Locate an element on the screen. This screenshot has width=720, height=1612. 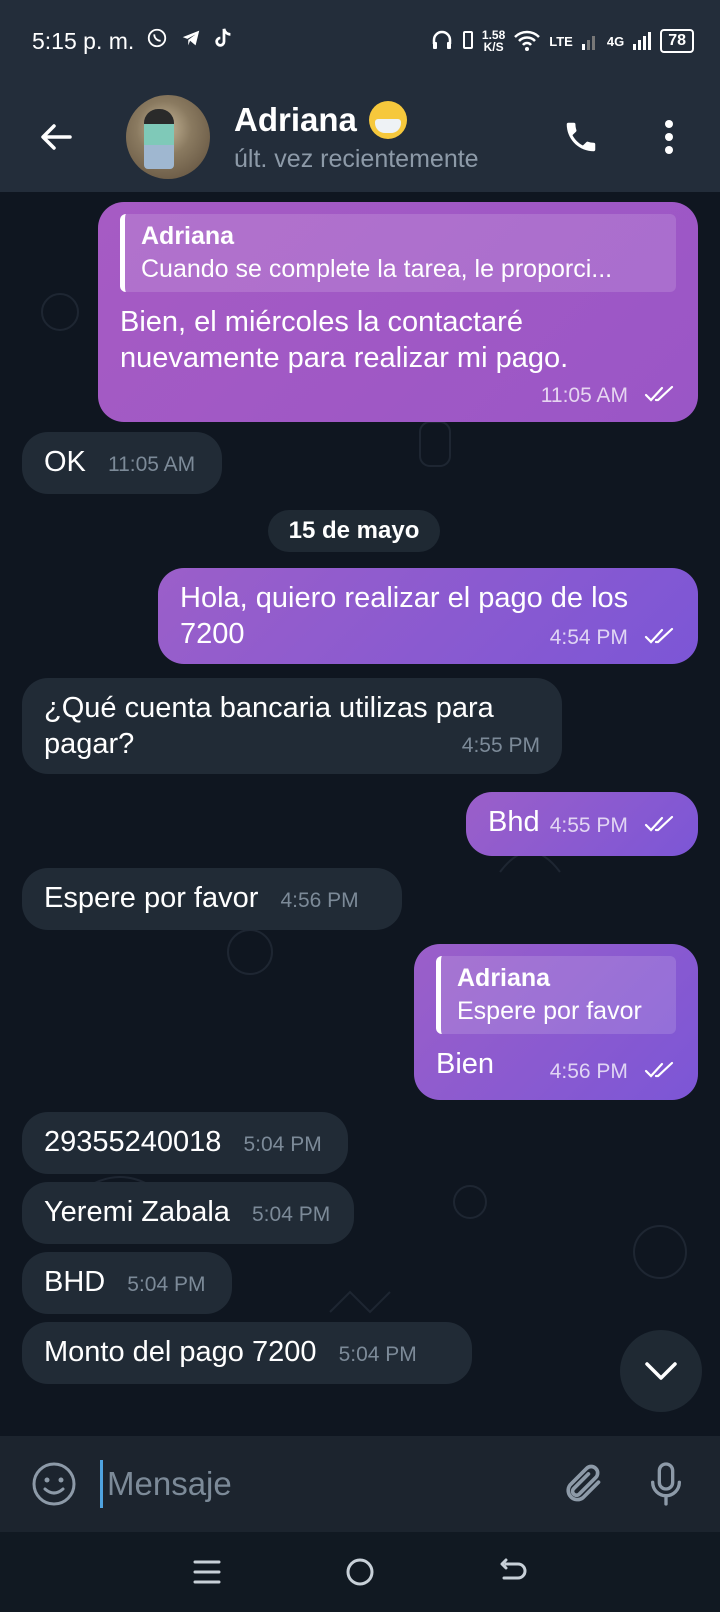
avatar-photo is located at coordinates (159, 139).